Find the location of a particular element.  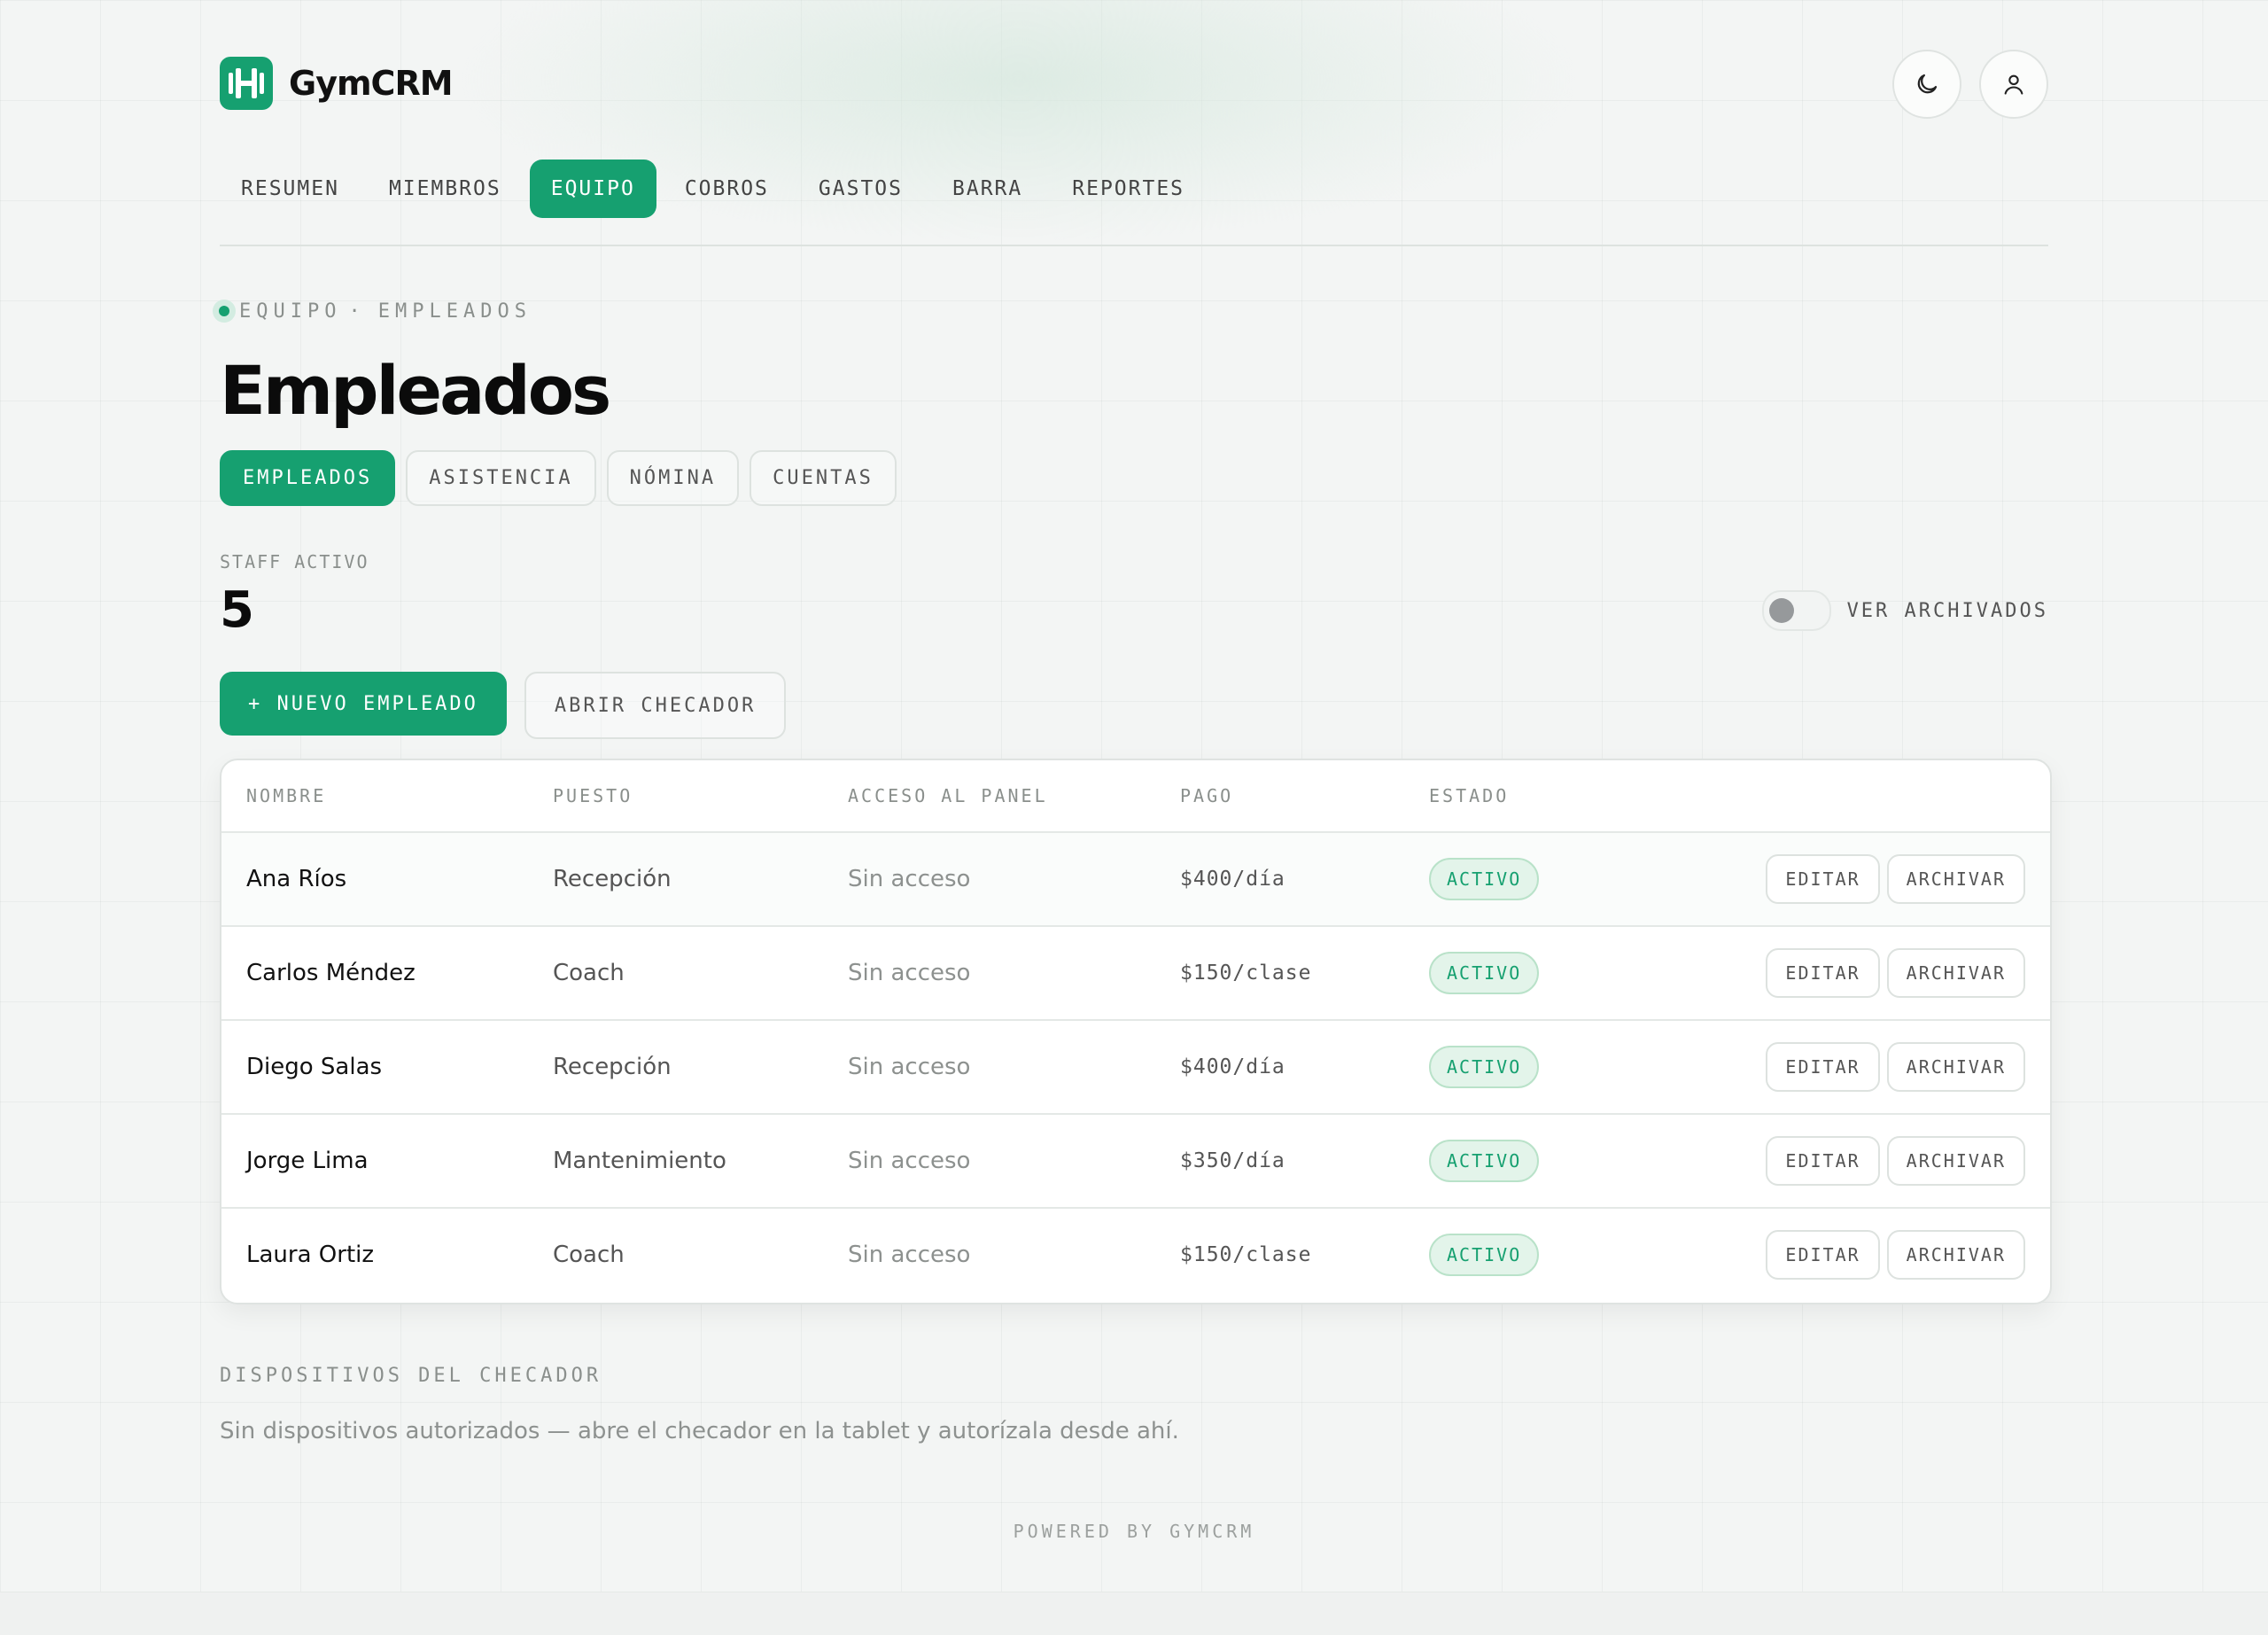

dumbbell-icon is located at coordinates (247, 83).